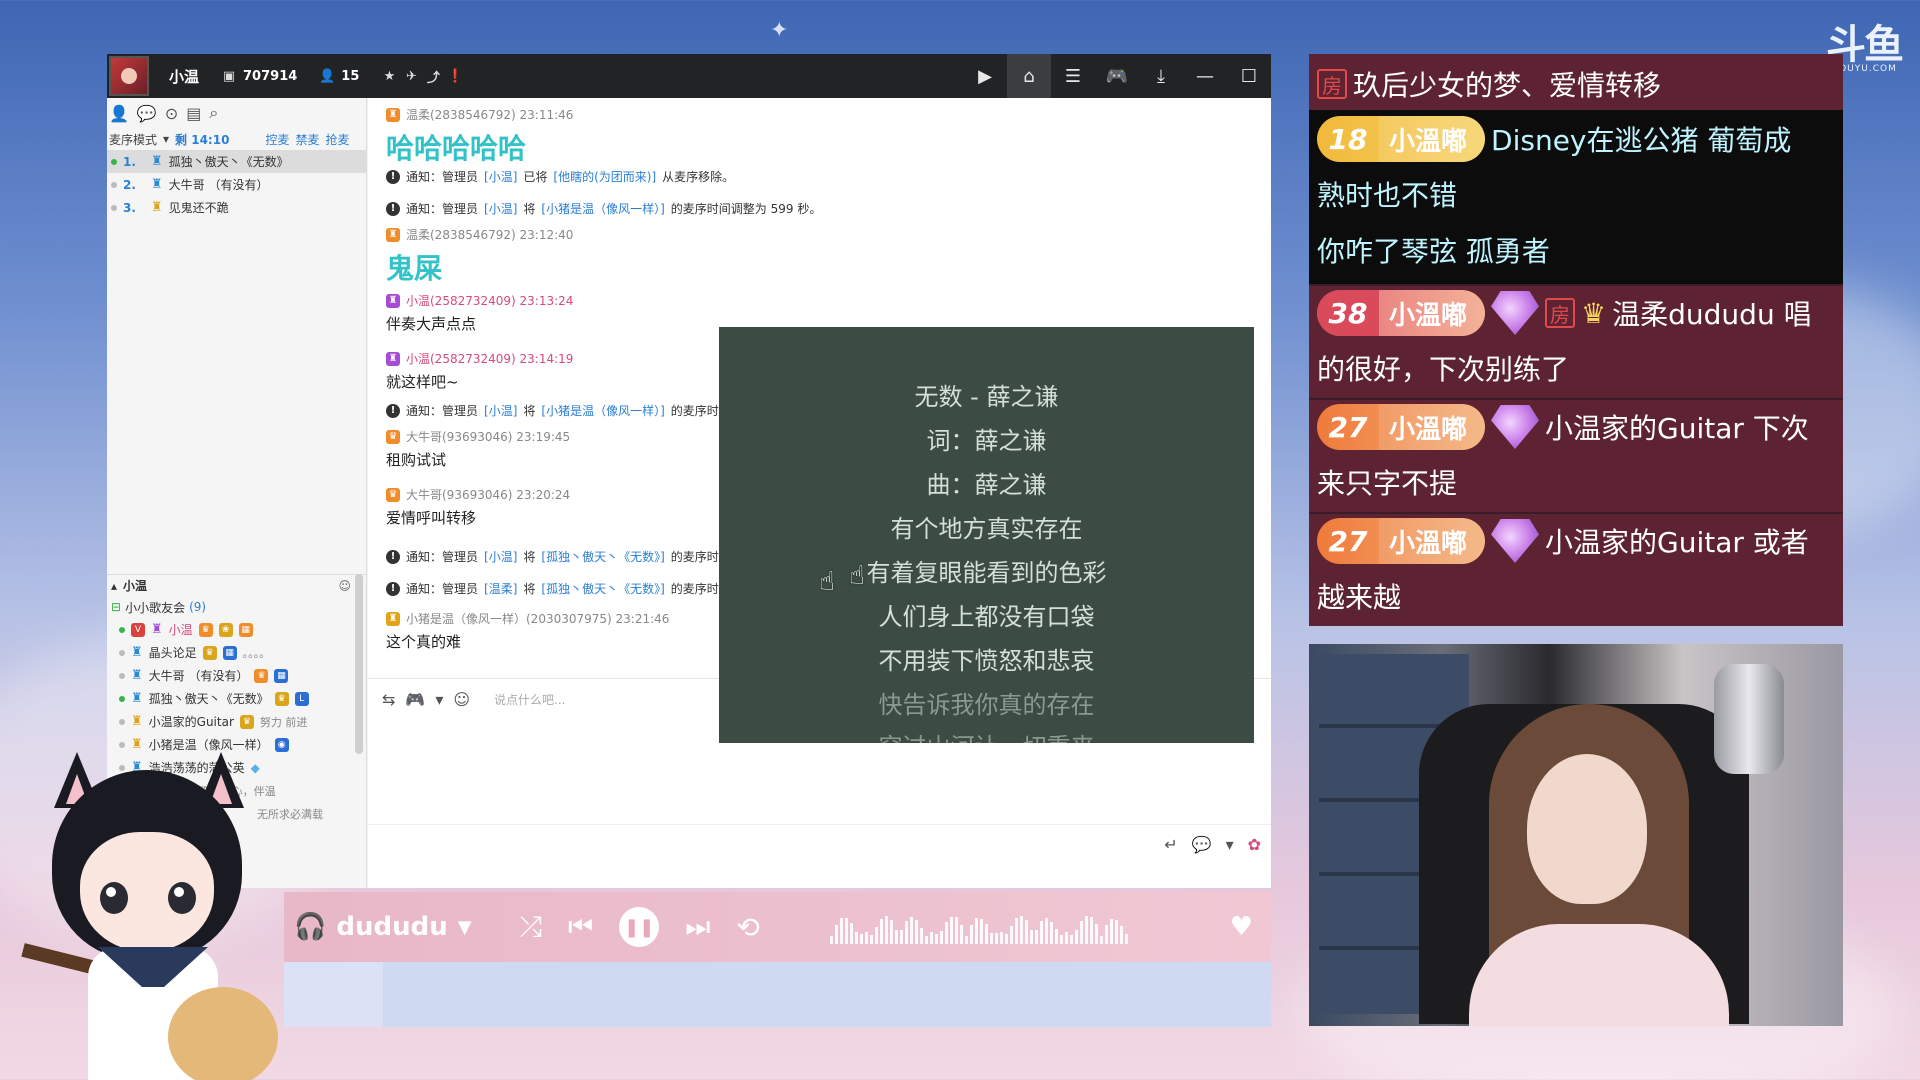 This screenshot has height=1080, width=1920. I want to click on control-mic-link: 控麦, so click(277, 139).